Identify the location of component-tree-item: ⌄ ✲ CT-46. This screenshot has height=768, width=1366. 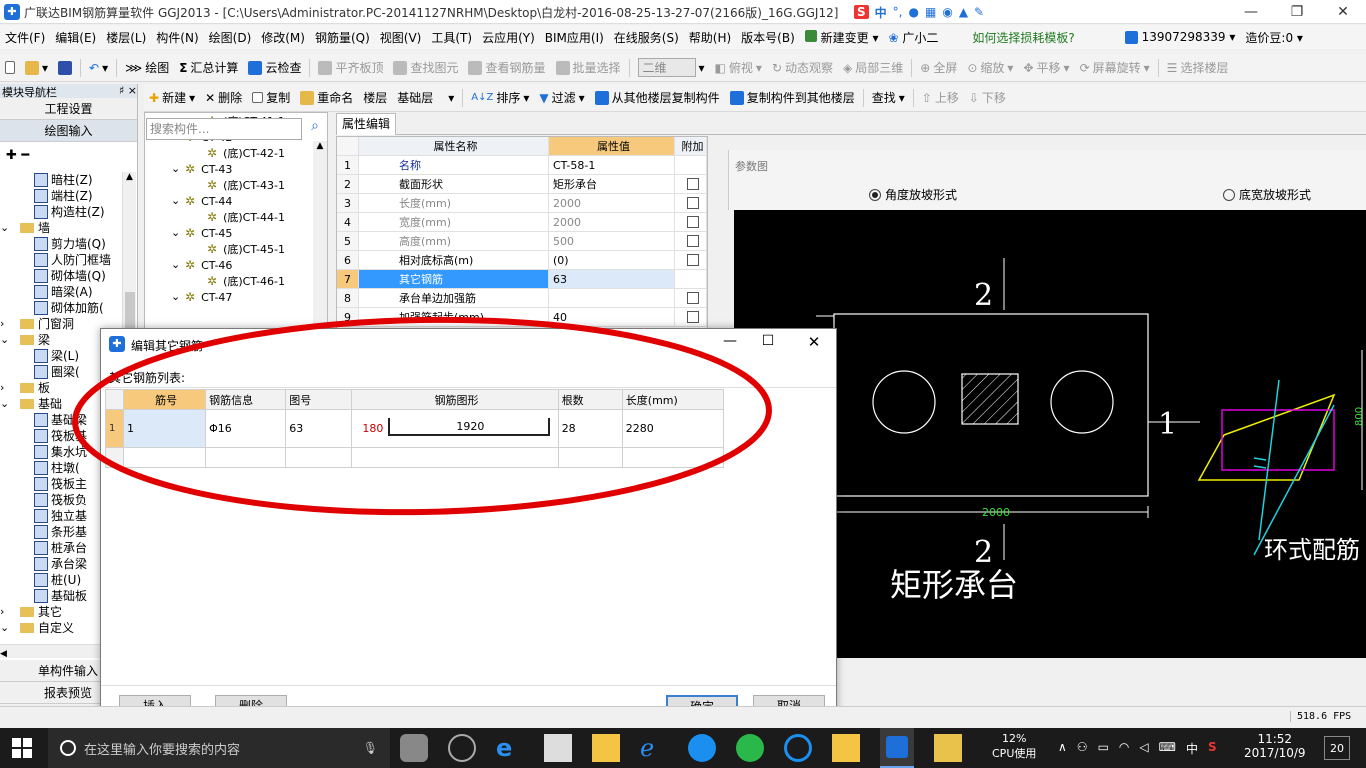
(228, 265).